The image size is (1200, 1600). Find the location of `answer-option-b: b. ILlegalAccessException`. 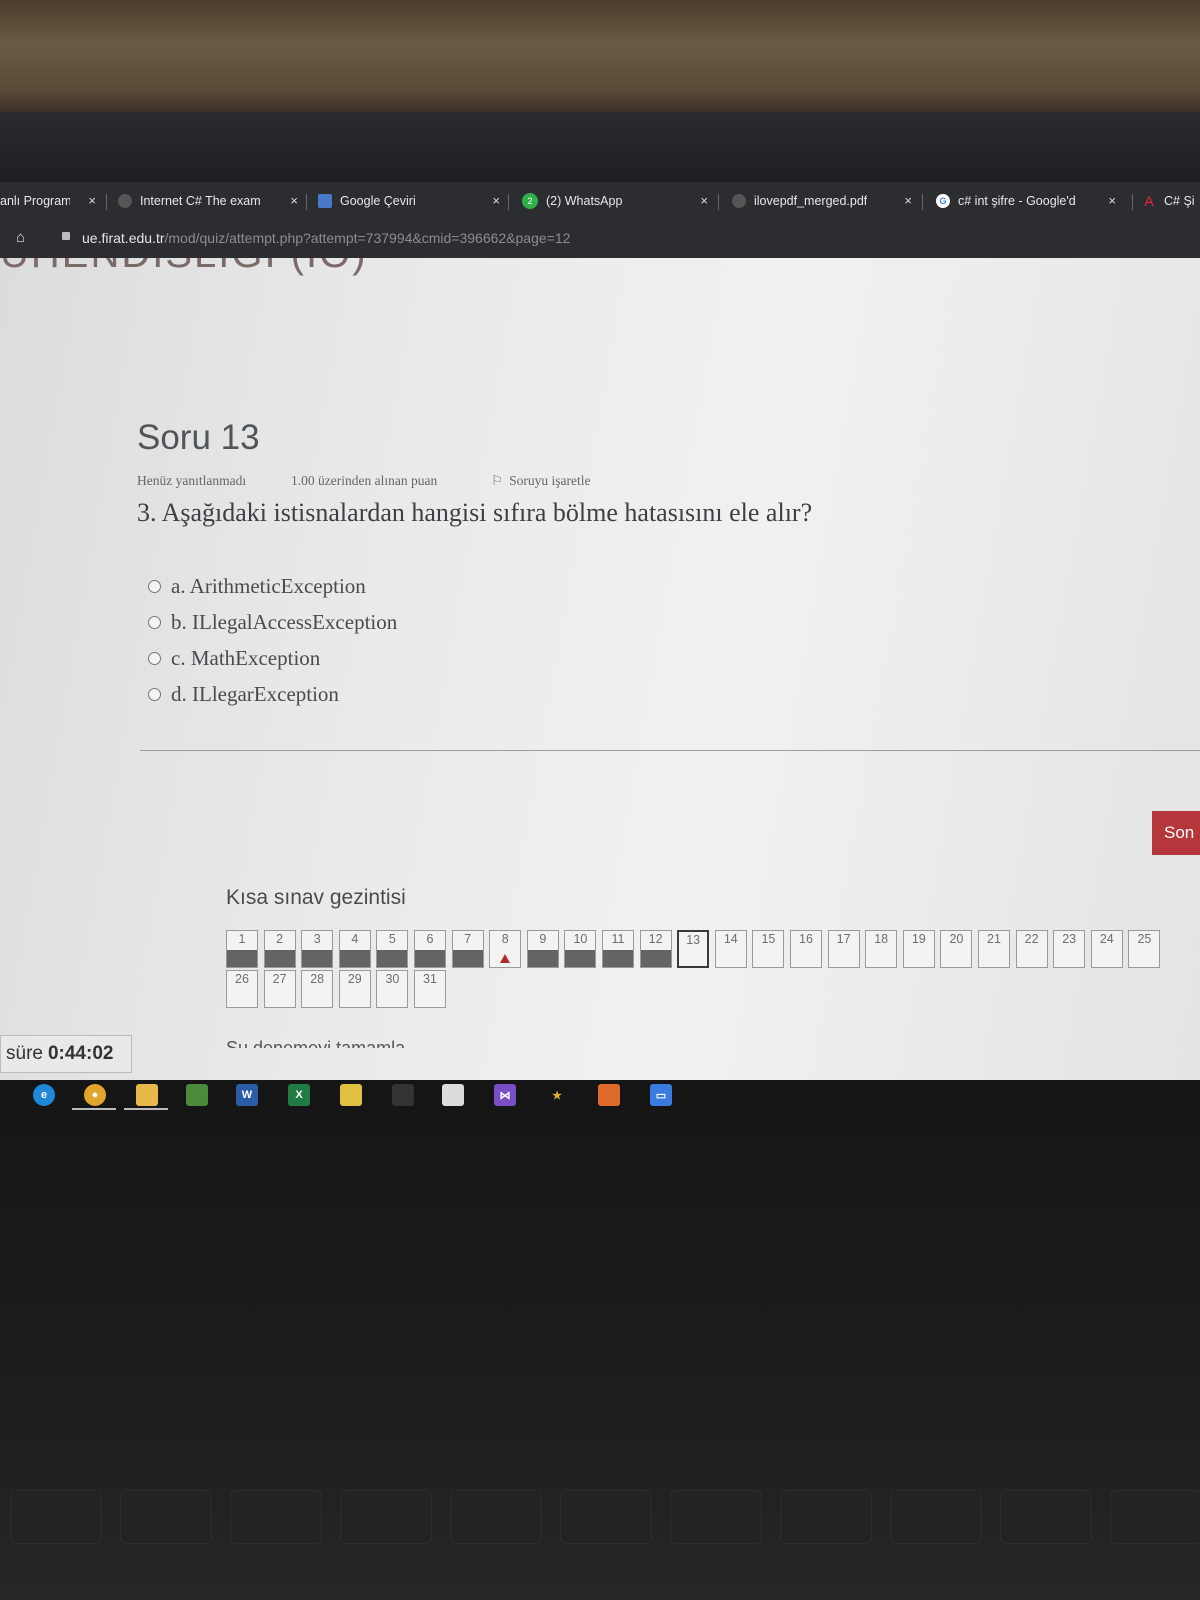

answer-option-b: b. ILlegalAccessException is located at coordinates (272, 622).